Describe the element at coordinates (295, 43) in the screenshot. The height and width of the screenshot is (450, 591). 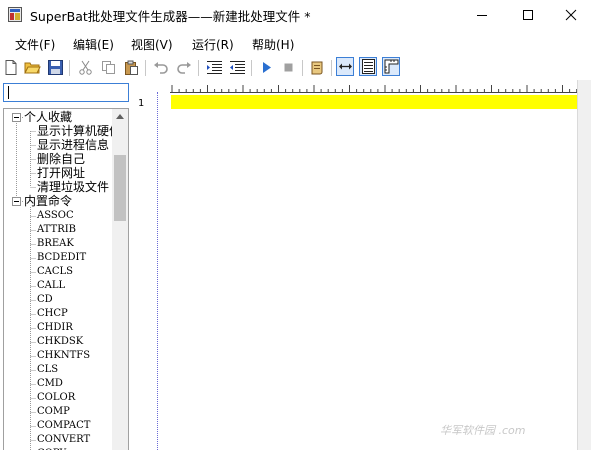
I see `menu-bar: 文件(F) 编辑(E) 视图(V) 运行(R) 帮助(H)` at that location.